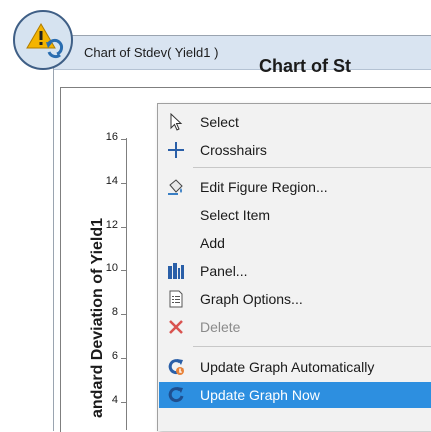 This screenshot has width=431, height=432. Describe the element at coordinates (176, 299) in the screenshot. I see `document-icon` at that location.